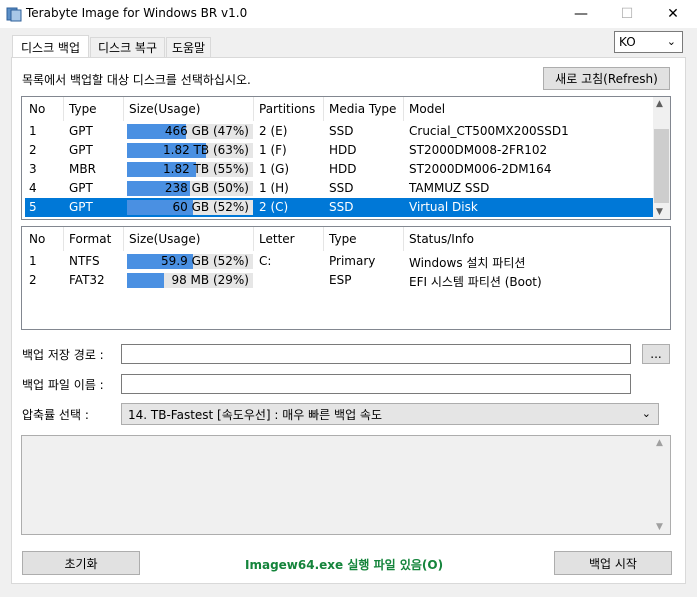 Image resolution: width=697 pixels, height=597 pixels. Describe the element at coordinates (581, 14) in the screenshot. I see `minimize-icon: —` at that location.